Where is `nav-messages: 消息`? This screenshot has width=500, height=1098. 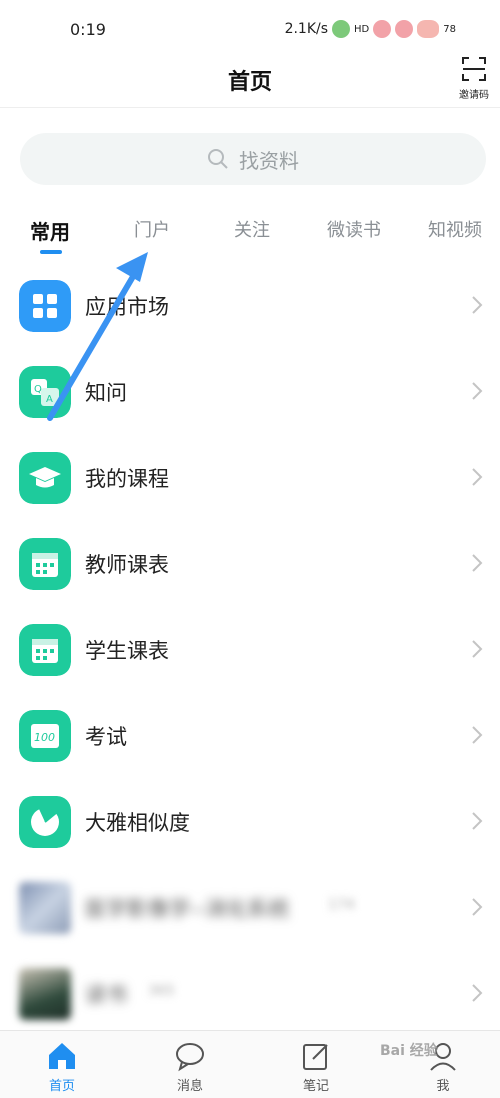
nav-messages: 消息 is located at coordinates (190, 1066).